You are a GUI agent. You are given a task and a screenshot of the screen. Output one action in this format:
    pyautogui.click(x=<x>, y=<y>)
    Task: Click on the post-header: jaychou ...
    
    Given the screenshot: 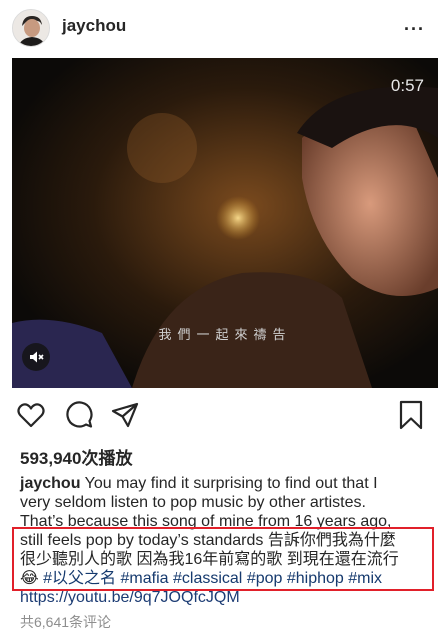 What is the action you would take?
    pyautogui.click(x=224, y=28)
    